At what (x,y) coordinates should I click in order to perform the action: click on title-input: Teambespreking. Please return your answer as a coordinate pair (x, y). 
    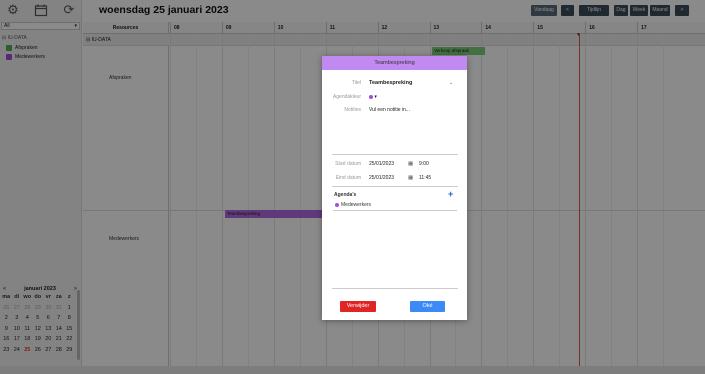
    Looking at the image, I should click on (390, 83).